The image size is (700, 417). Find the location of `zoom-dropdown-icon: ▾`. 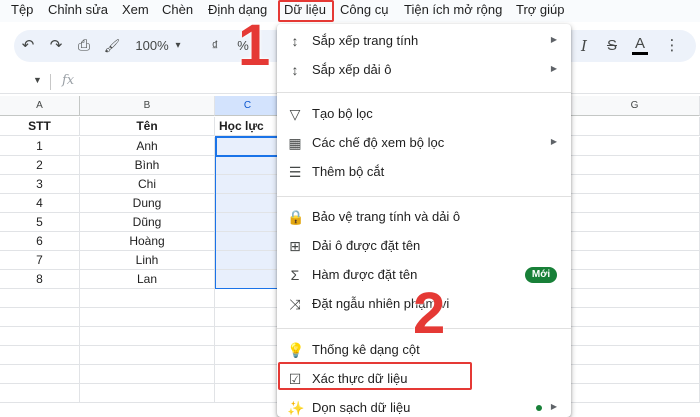

zoom-dropdown-icon: ▾ is located at coordinates (178, 46).